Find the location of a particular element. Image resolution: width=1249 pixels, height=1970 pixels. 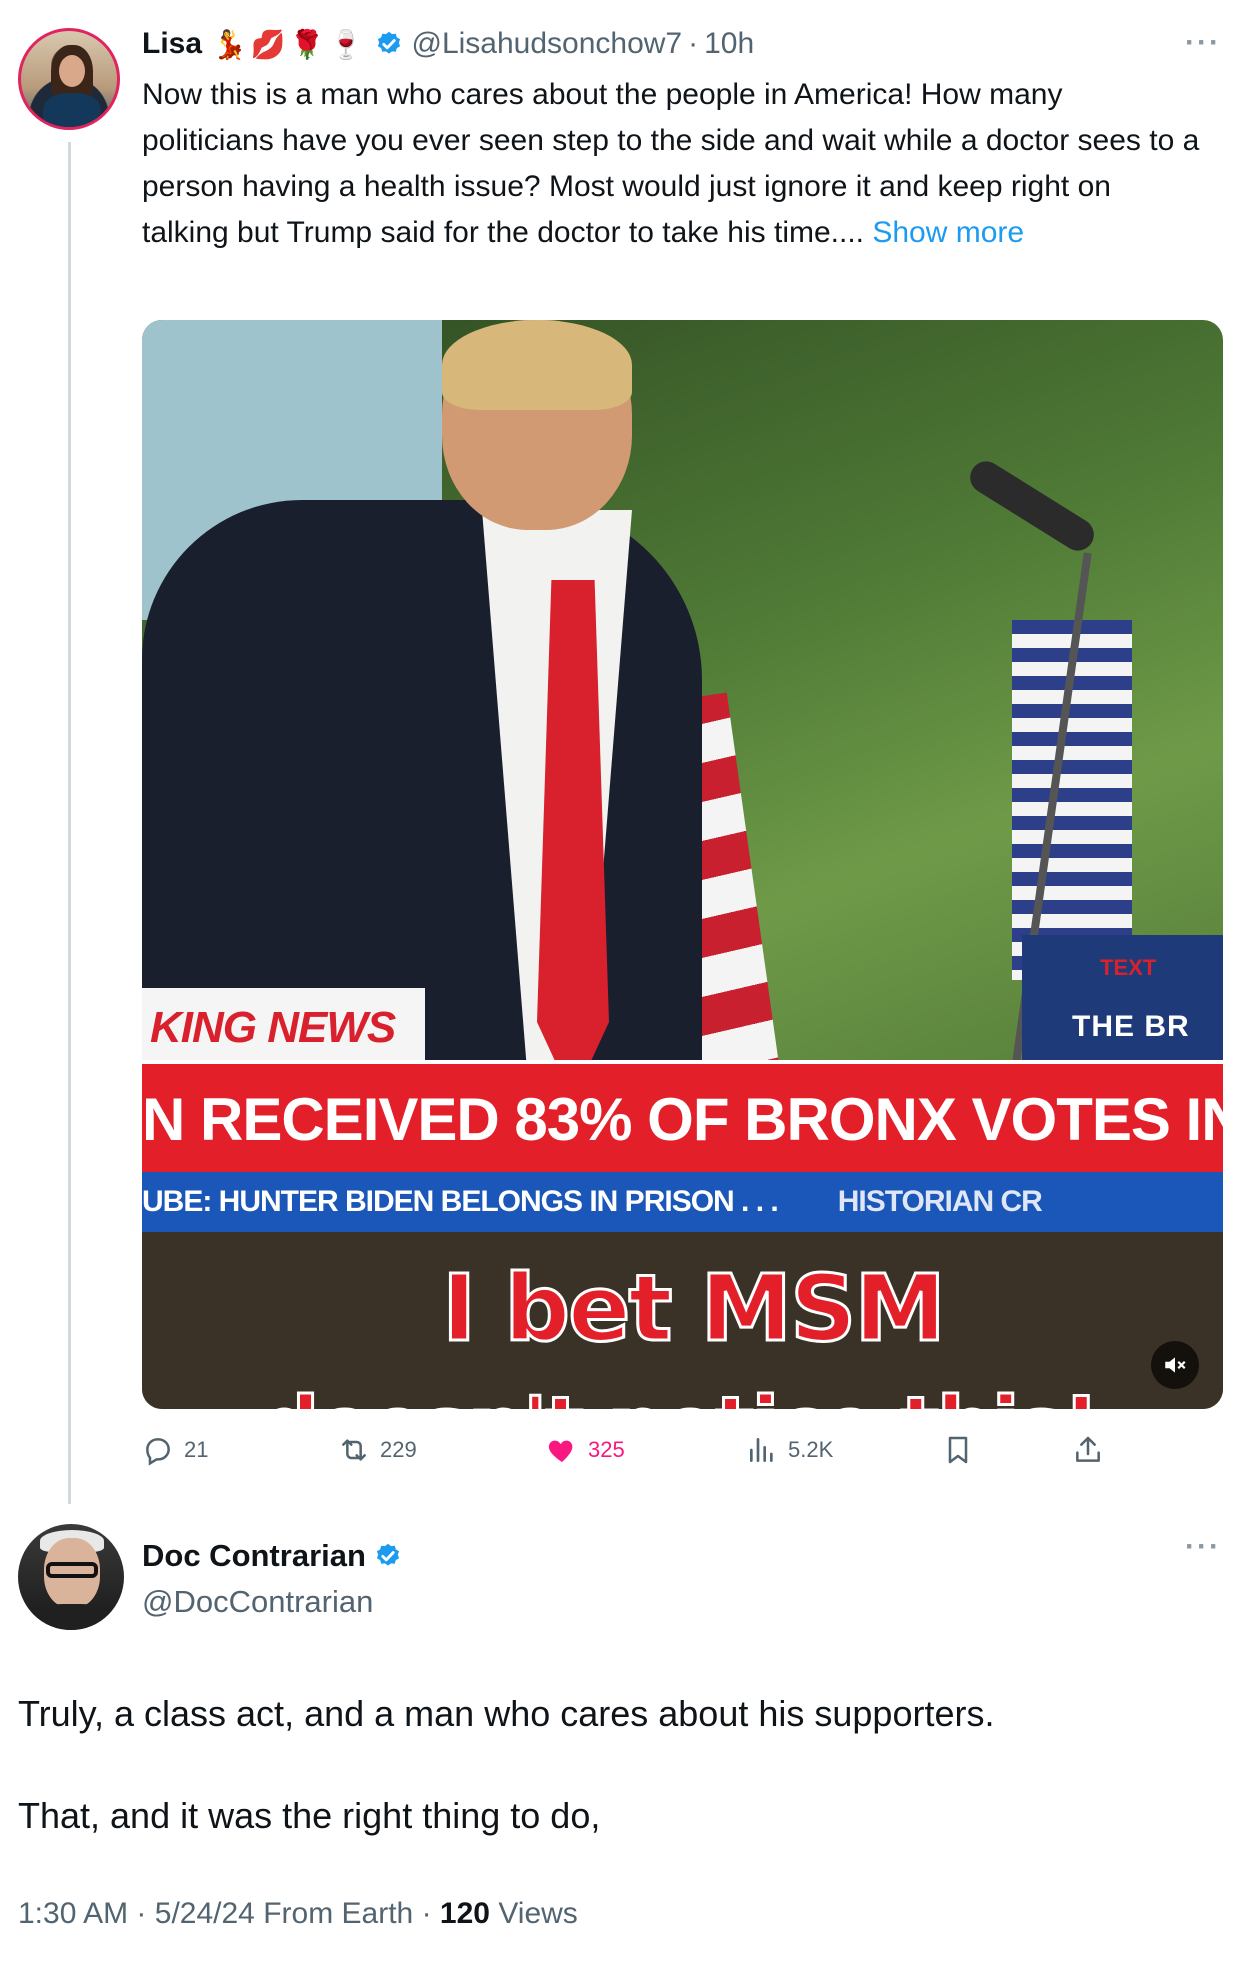

news-headline-banner: N RECEIVED 83% OF BRONX VOTES IN is located at coordinates (682, 1118).